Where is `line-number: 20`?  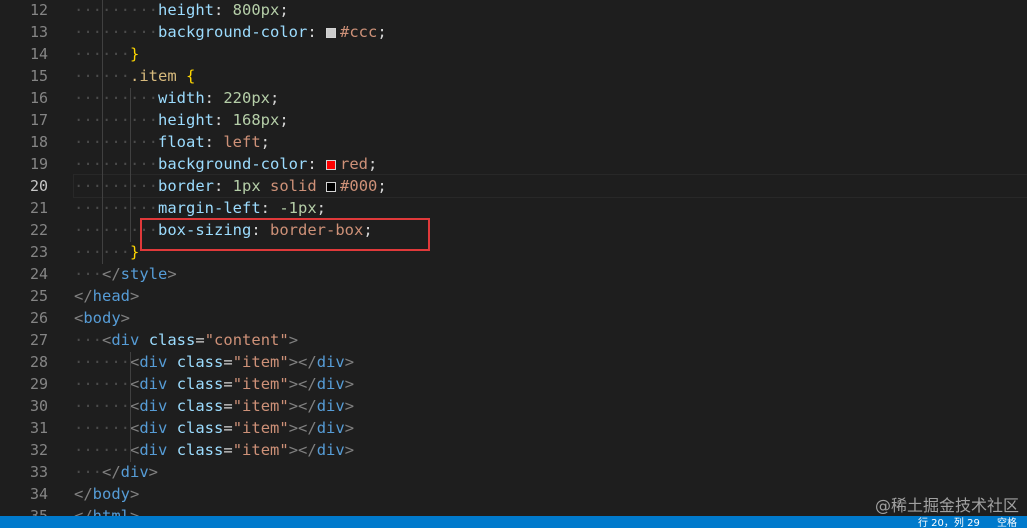
line-number: 20 is located at coordinates (38, 186).